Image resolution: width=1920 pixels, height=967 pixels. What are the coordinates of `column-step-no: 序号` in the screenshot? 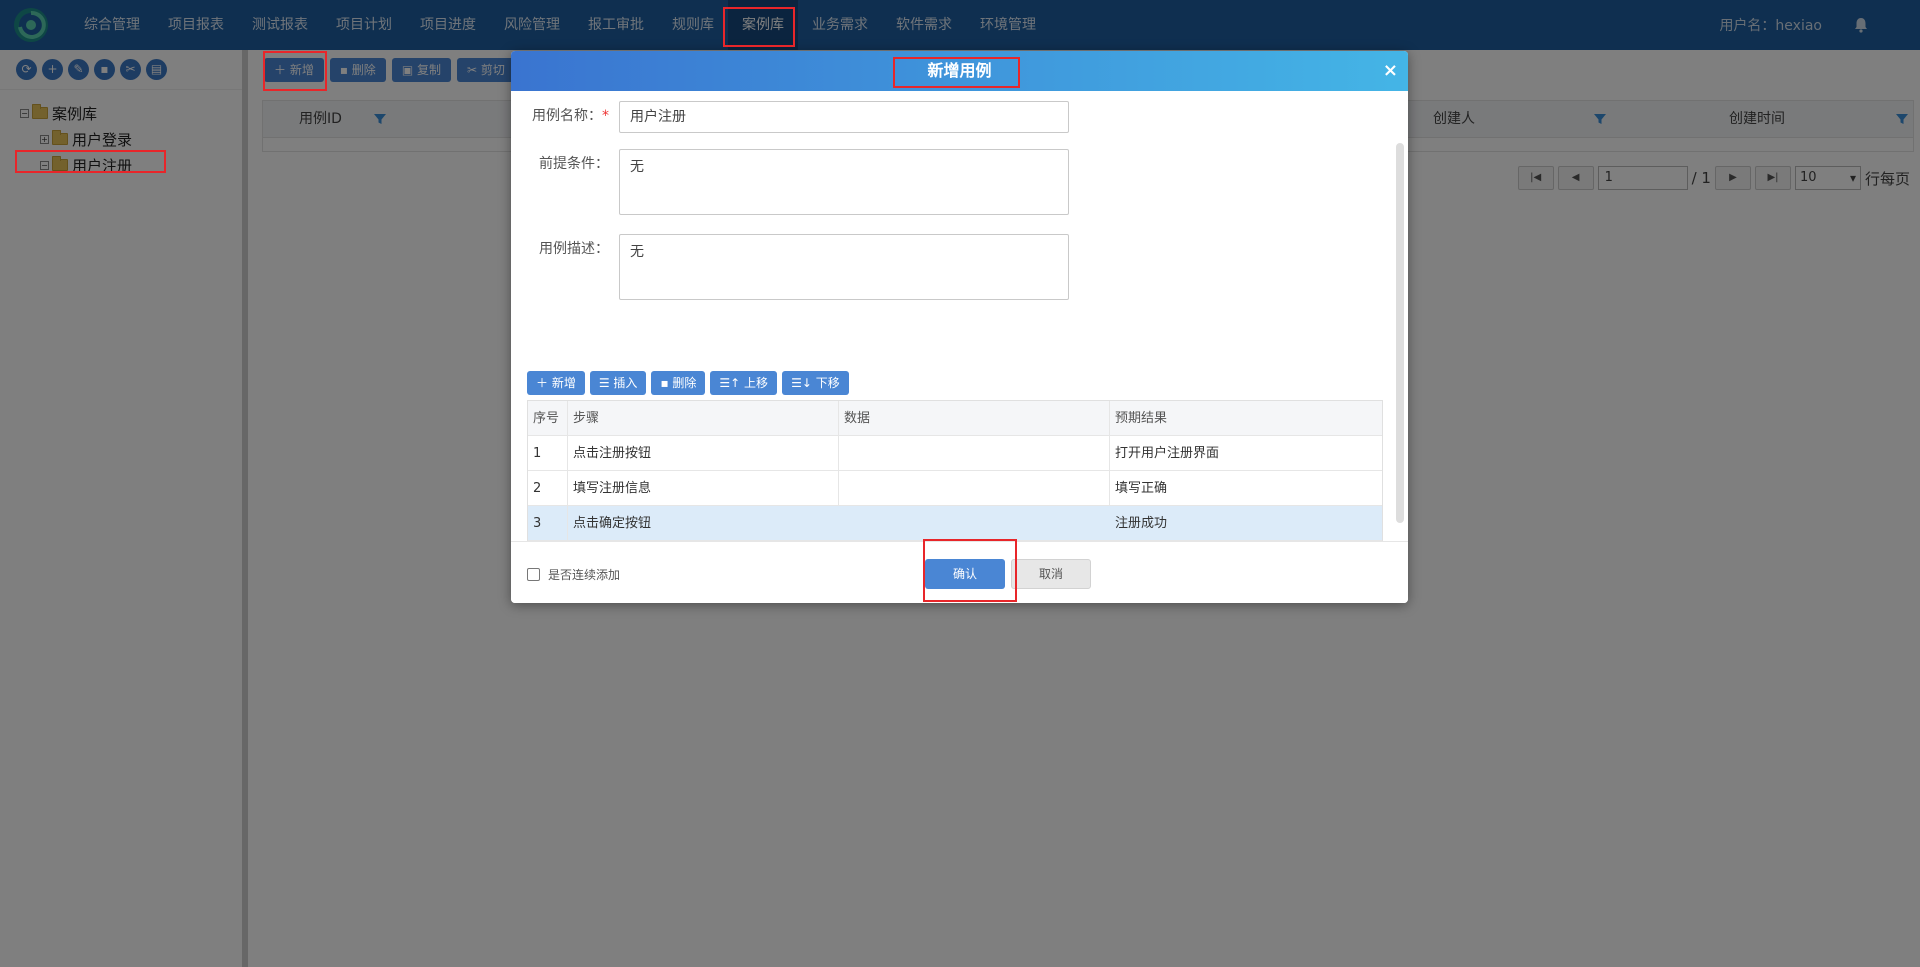 It's located at (548, 418).